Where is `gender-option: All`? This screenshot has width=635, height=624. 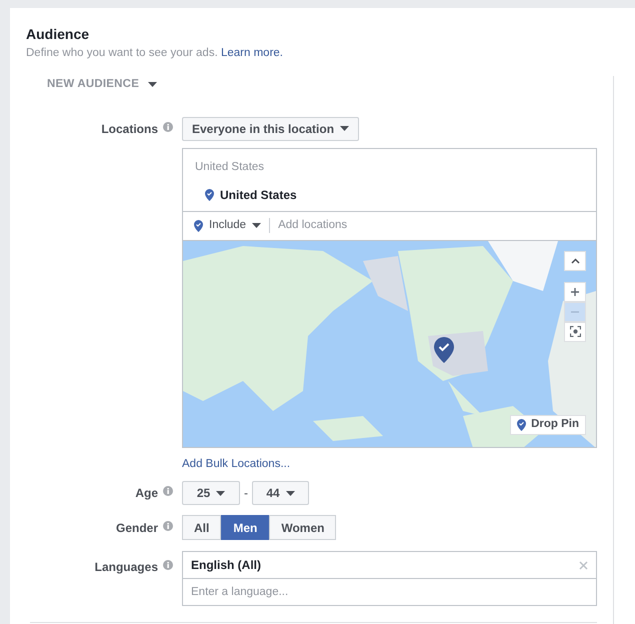
gender-option: All is located at coordinates (202, 527).